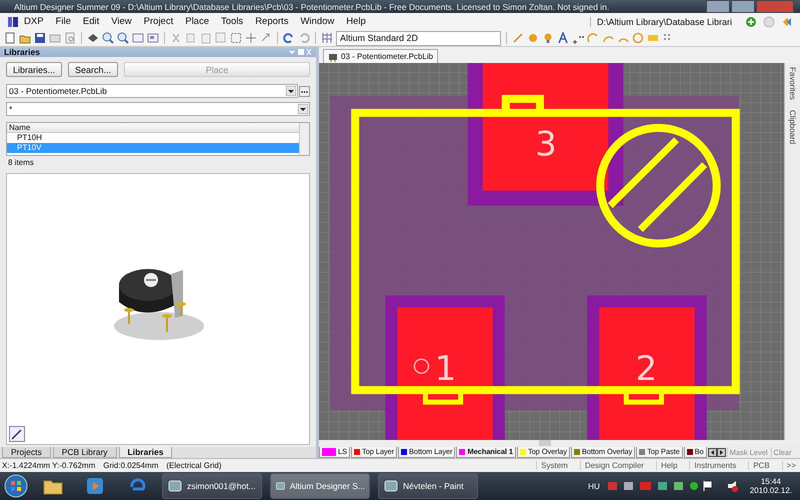  What do you see at coordinates (16, 486) in the screenshot?
I see `start-button-icon` at bounding box center [16, 486].